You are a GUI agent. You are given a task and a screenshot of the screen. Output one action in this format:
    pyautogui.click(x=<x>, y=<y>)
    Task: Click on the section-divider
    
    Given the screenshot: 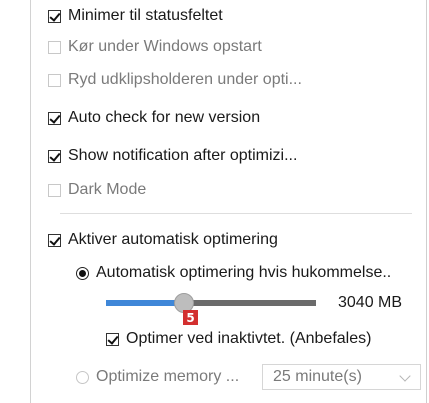 What is the action you would take?
    pyautogui.click(x=236, y=213)
    